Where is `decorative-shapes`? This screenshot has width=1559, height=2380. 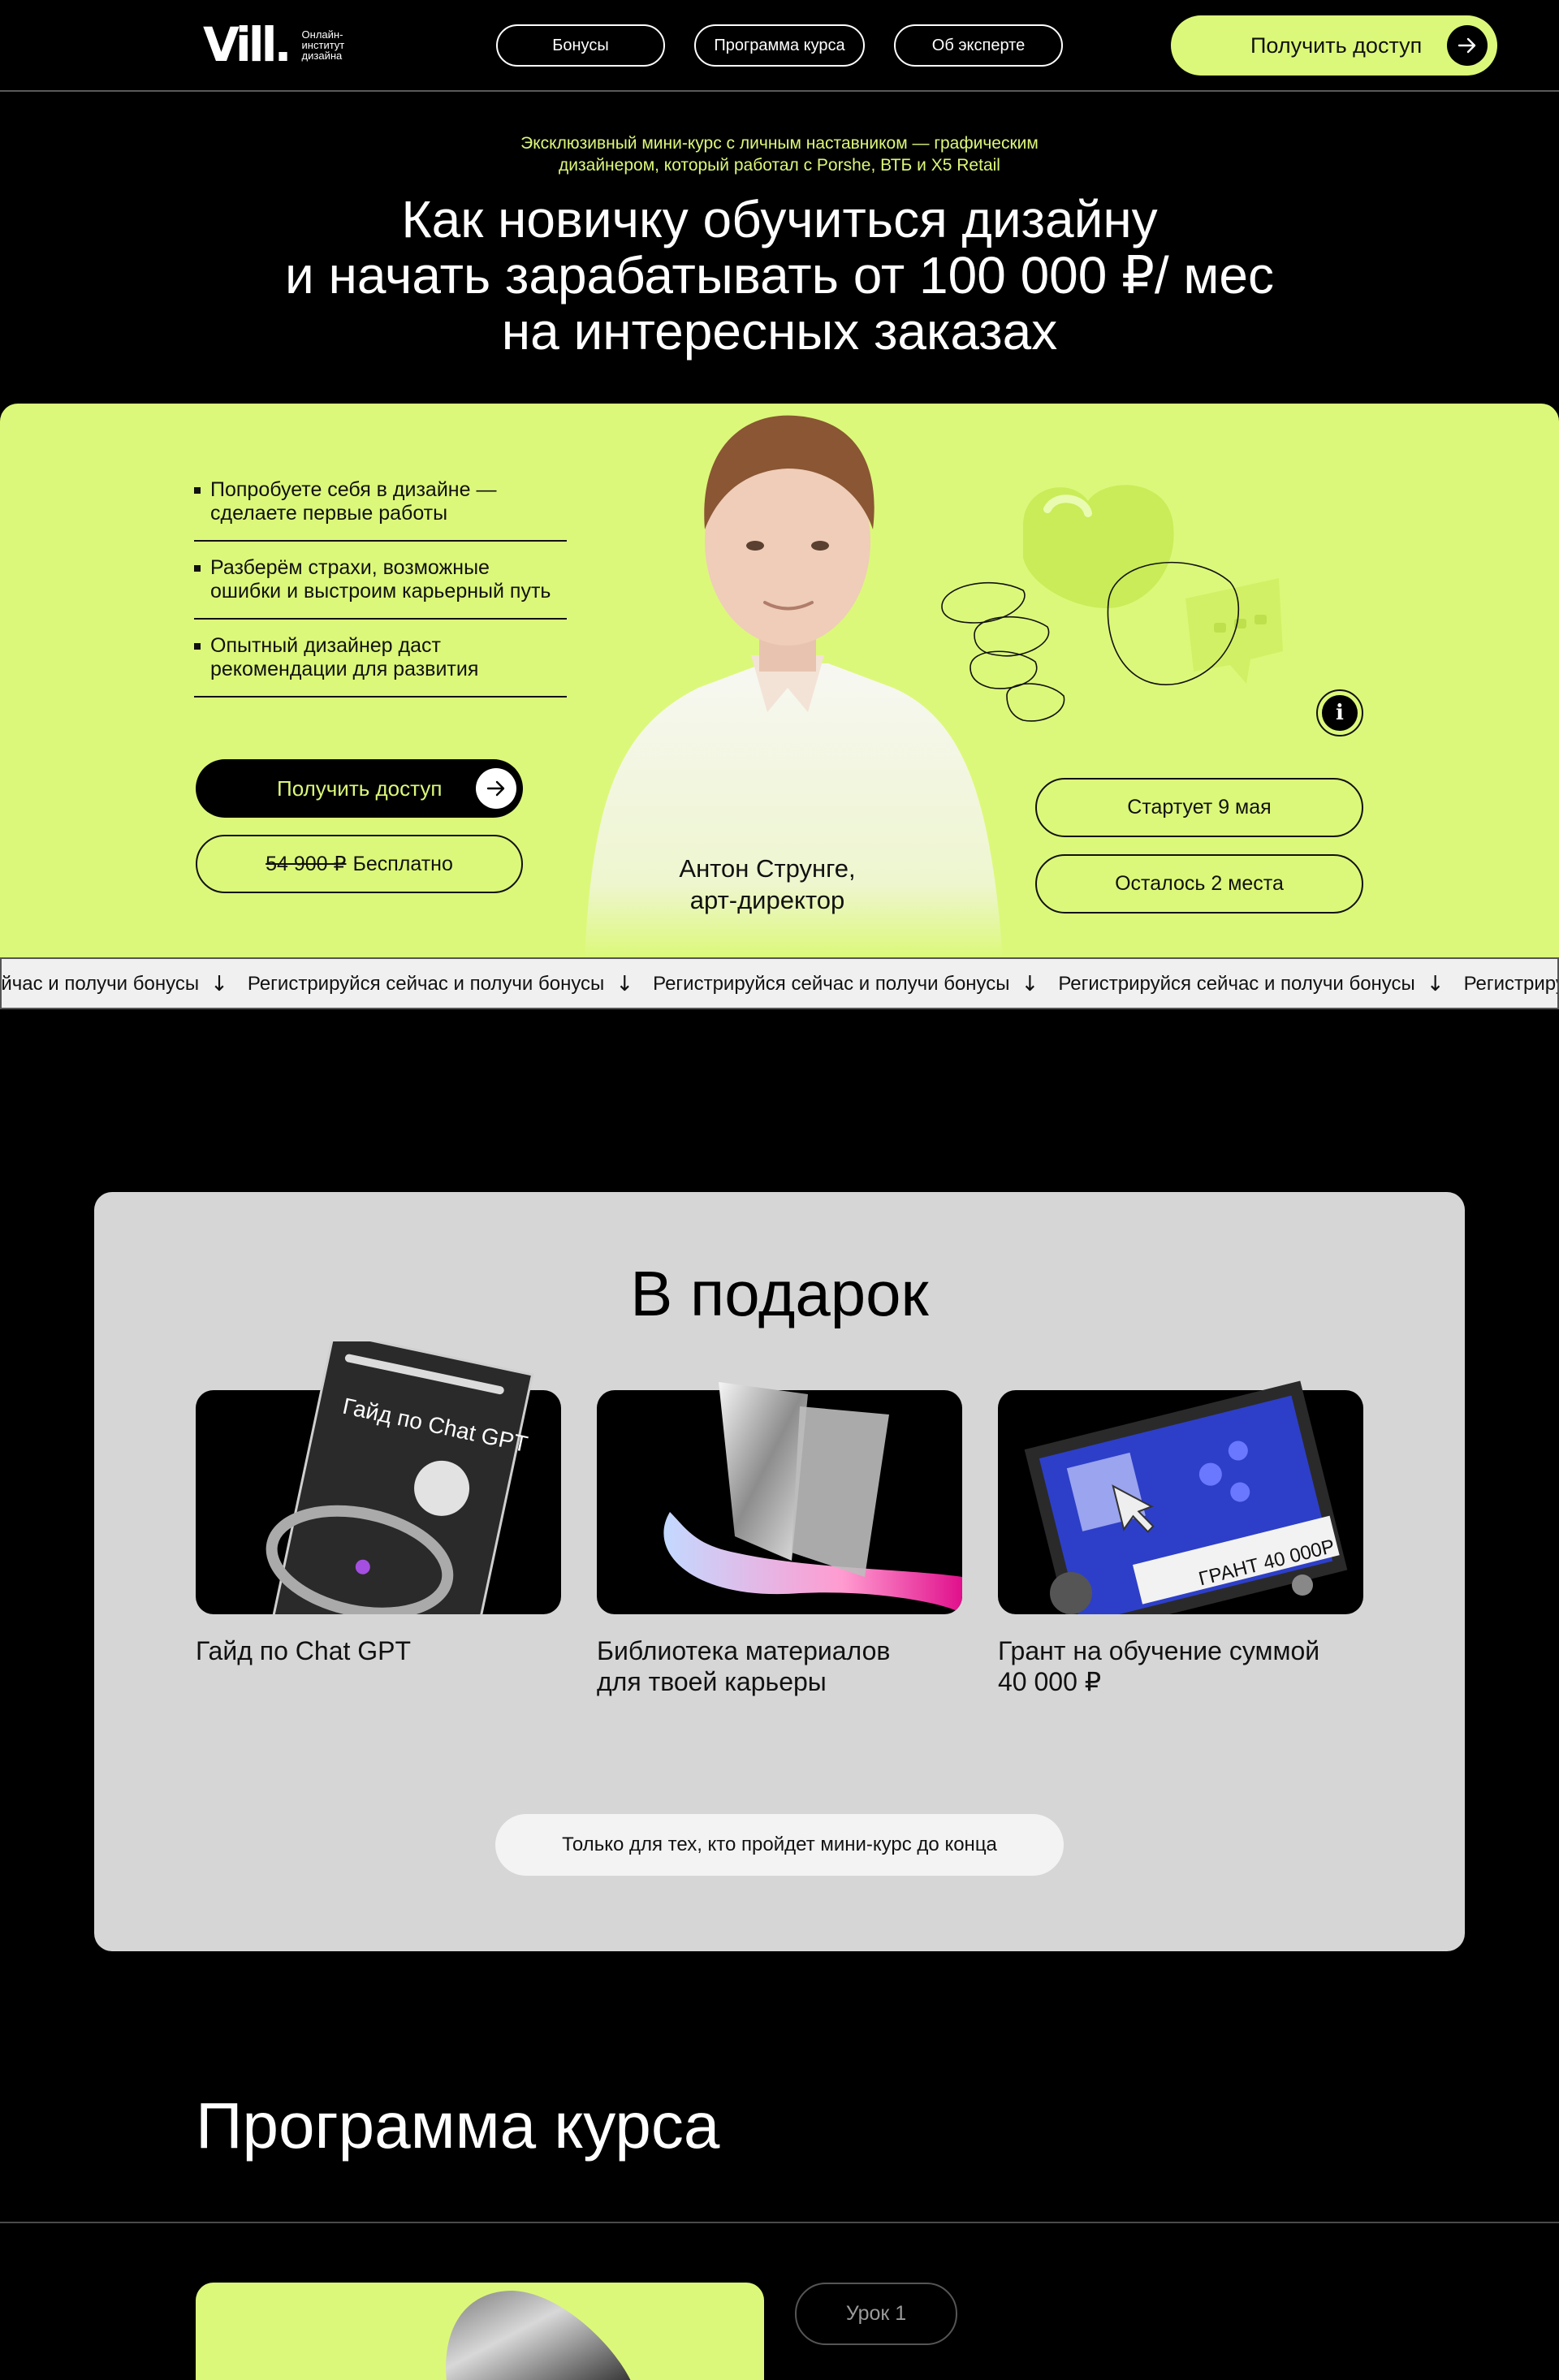 decorative-shapes is located at coordinates (1112, 603).